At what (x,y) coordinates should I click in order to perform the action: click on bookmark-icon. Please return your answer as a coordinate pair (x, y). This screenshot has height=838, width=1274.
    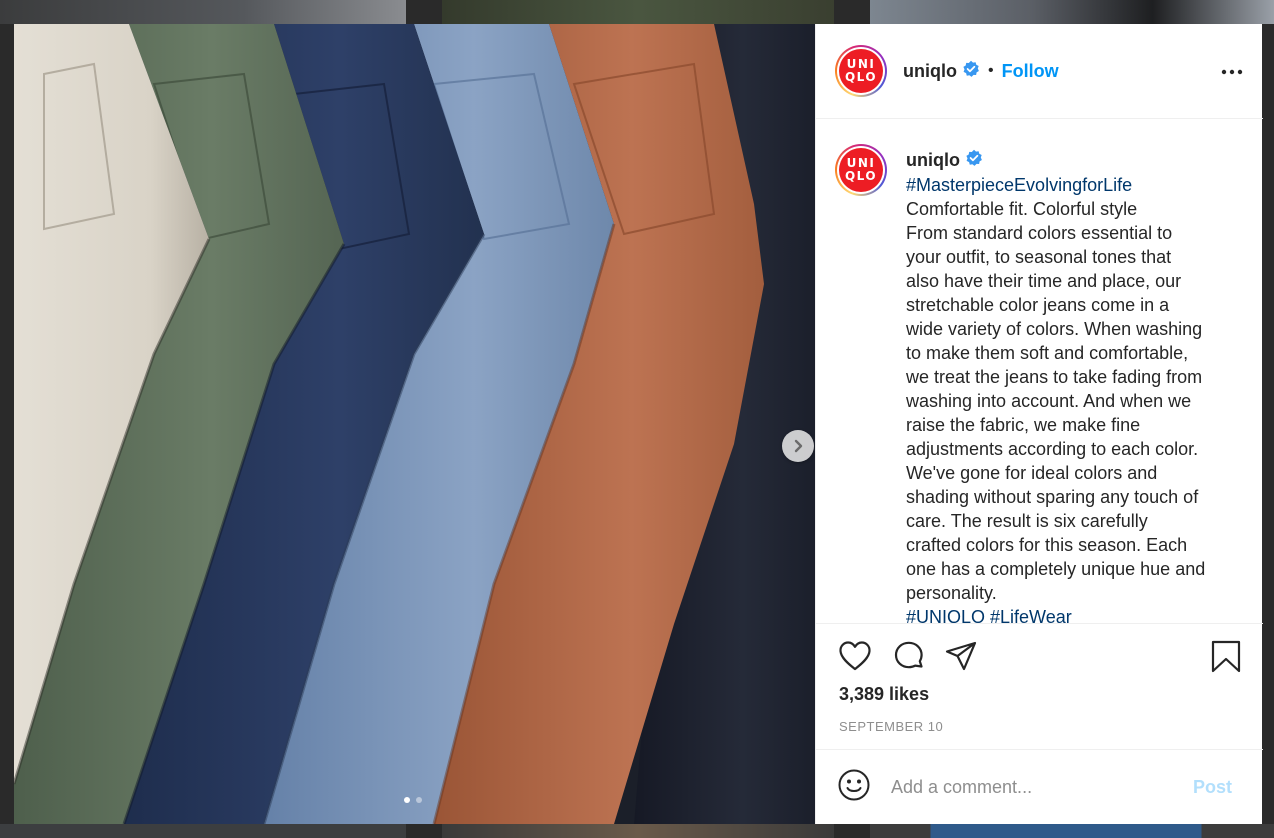
    Looking at the image, I should click on (1226, 659).